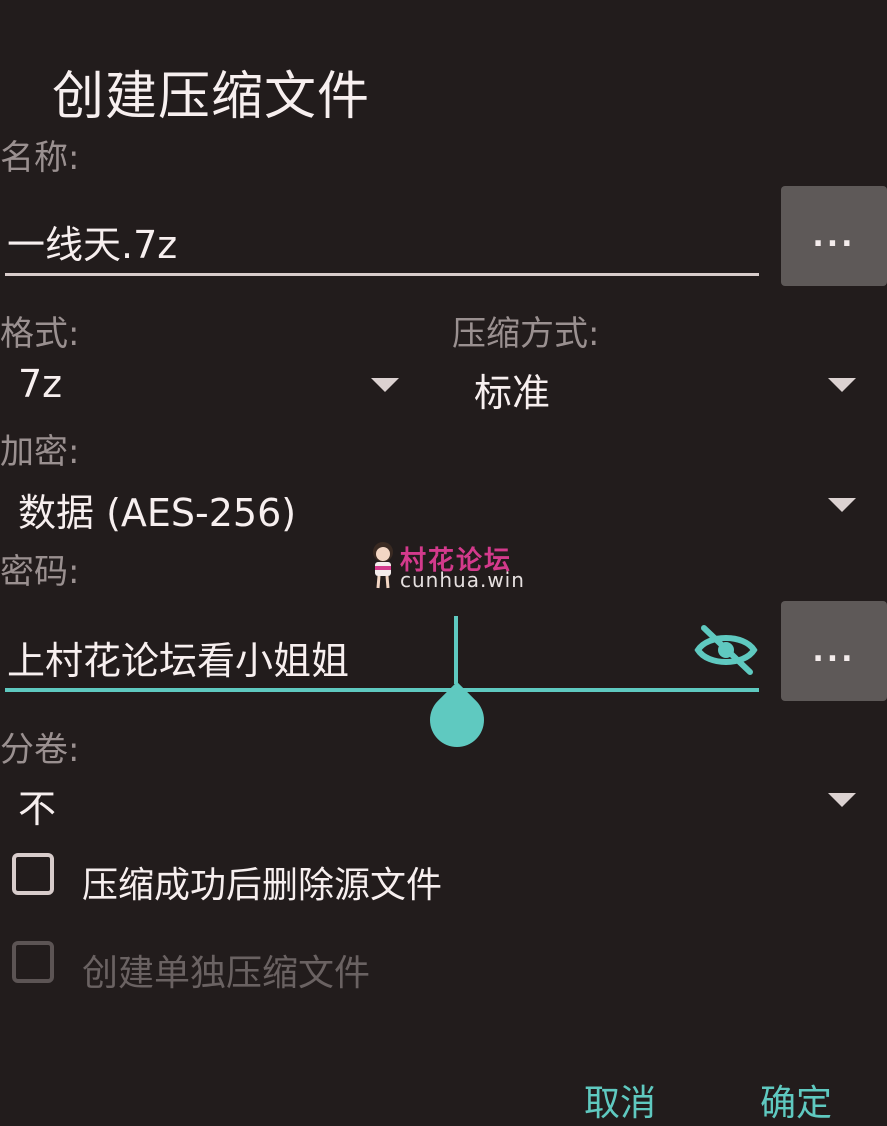  What do you see at coordinates (92, 245) in the screenshot?
I see `name-value: 一线天.7z` at bounding box center [92, 245].